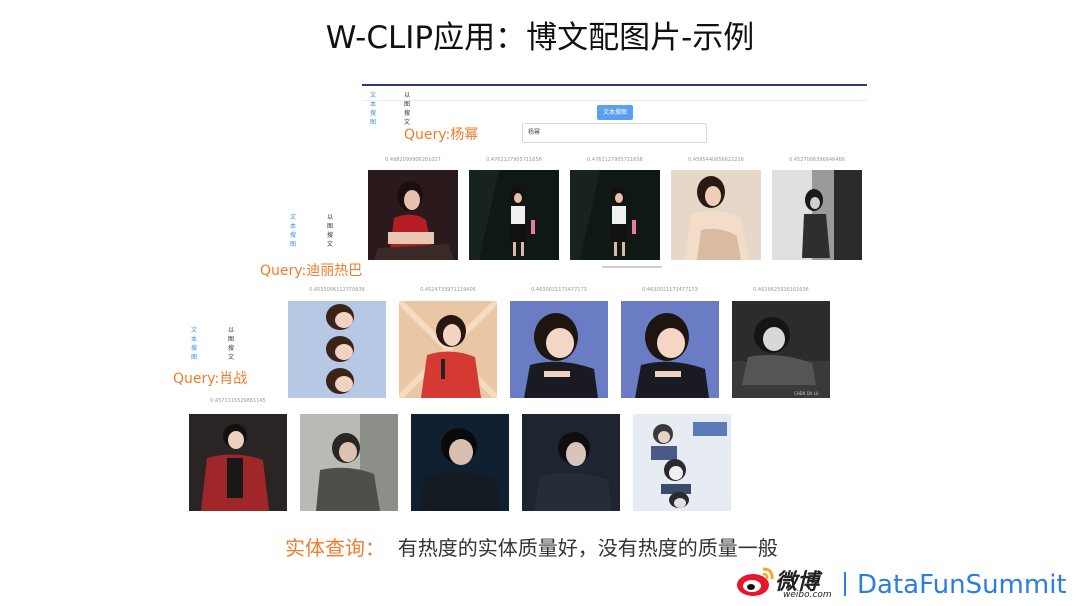 The height and width of the screenshot is (606, 1080). Describe the element at coordinates (540, 38) in the screenshot. I see `slide-title: W-CLIP应用：博文配图片-示例` at that location.